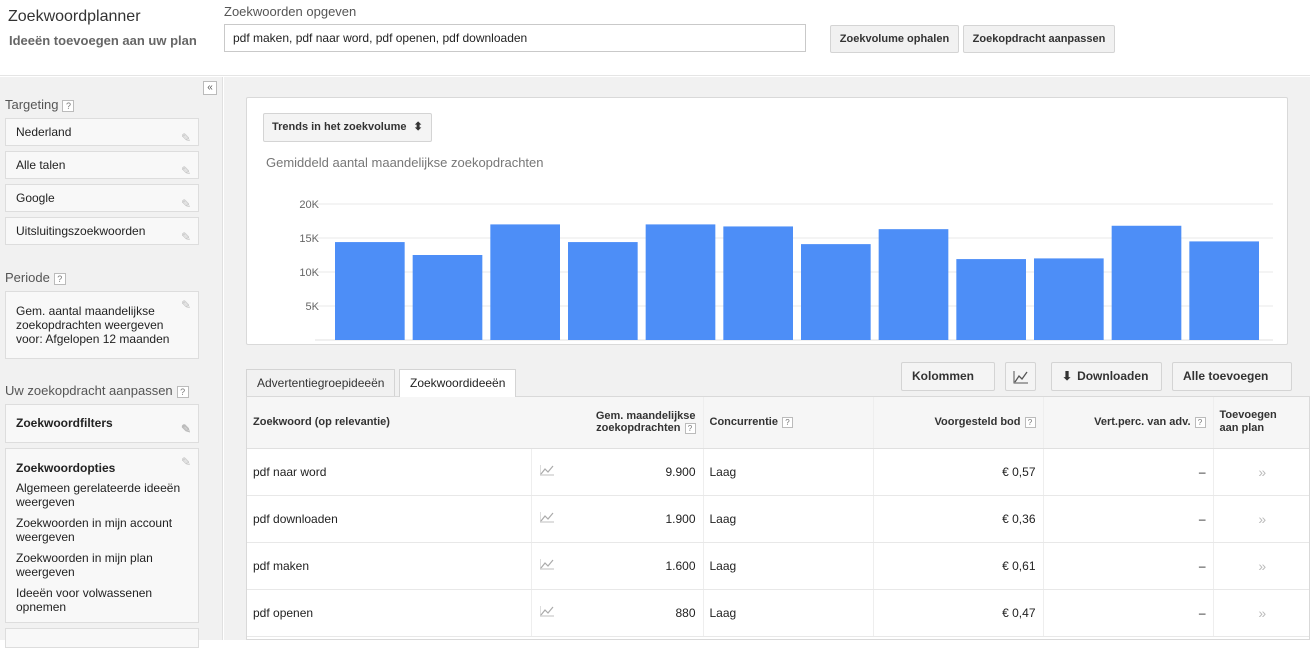  I want to click on header-competition: Concurrentie?, so click(788, 422).